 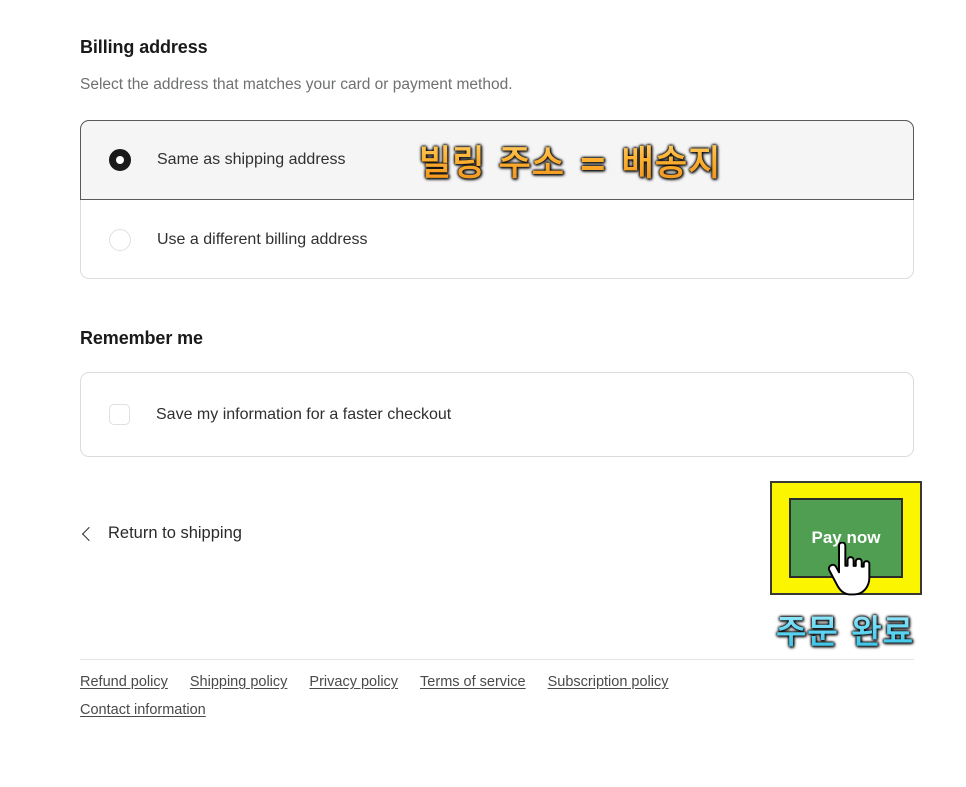 I want to click on billing-annotation-outline: 빌링 주소 = 배송지, so click(x=569, y=164).